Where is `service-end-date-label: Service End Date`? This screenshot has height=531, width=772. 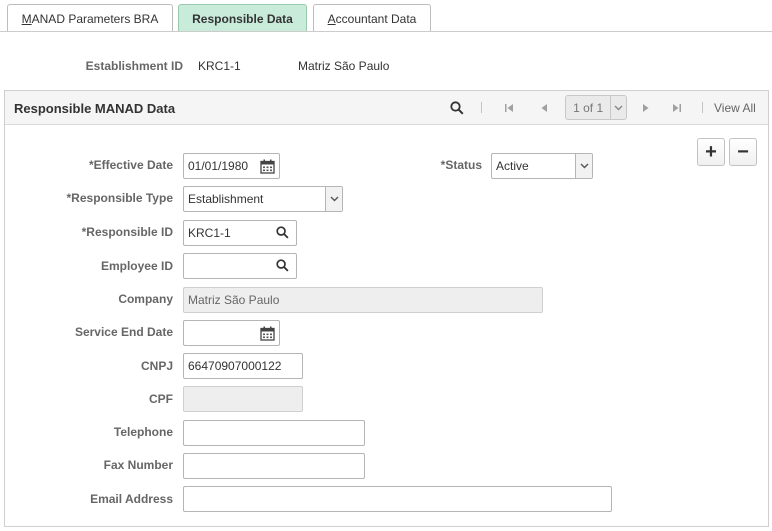
service-end-date-label: Service End Date is located at coordinates (123, 332).